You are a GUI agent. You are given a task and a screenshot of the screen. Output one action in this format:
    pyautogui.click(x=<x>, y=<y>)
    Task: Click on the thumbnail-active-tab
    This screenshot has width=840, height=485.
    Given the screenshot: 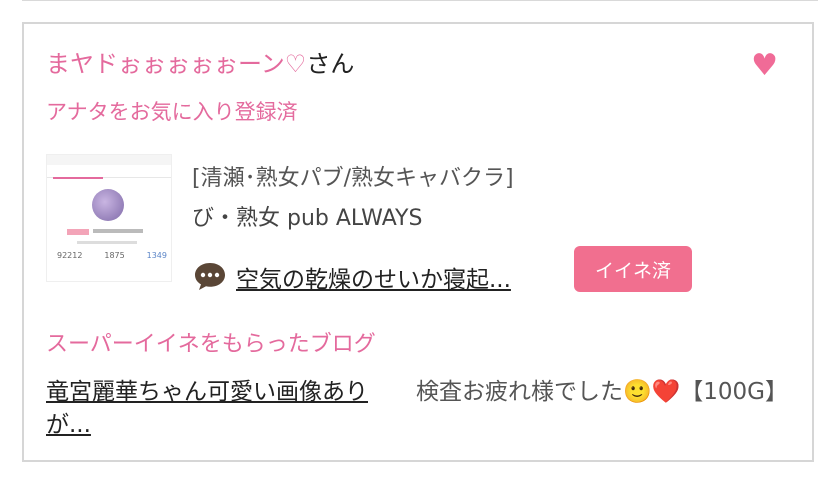 What is the action you would take?
    pyautogui.click(x=78, y=178)
    